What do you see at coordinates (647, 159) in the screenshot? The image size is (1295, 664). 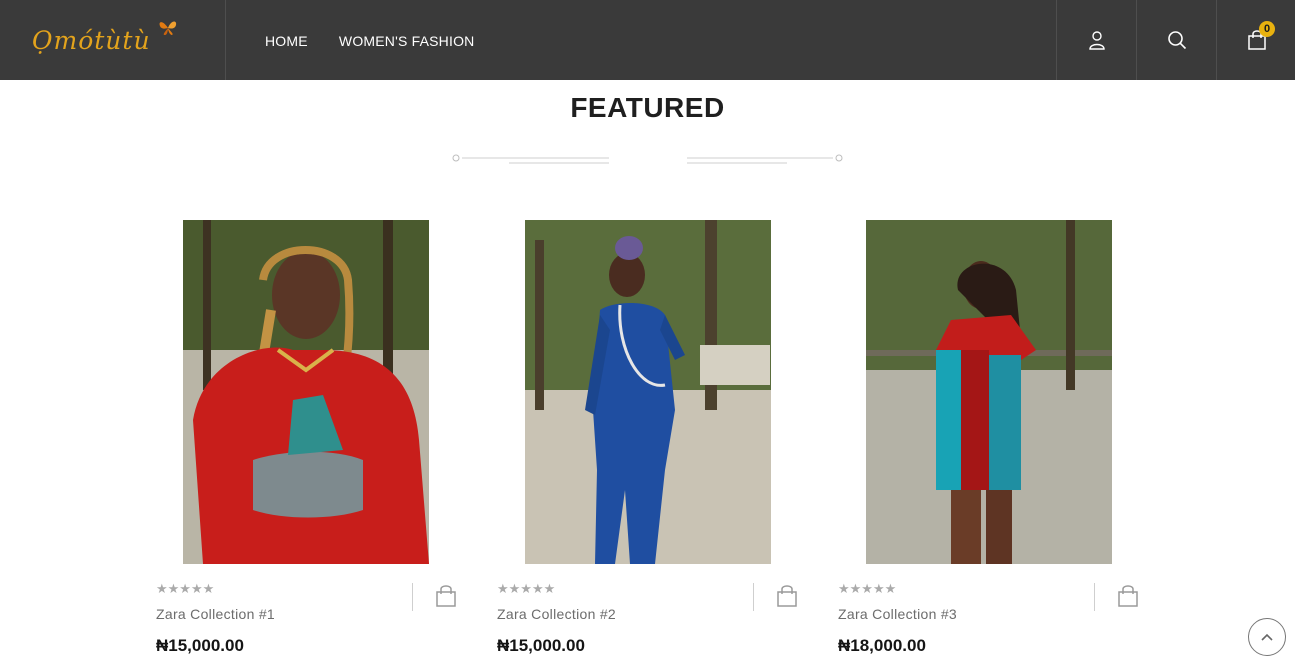 I see `title-divider` at bounding box center [647, 159].